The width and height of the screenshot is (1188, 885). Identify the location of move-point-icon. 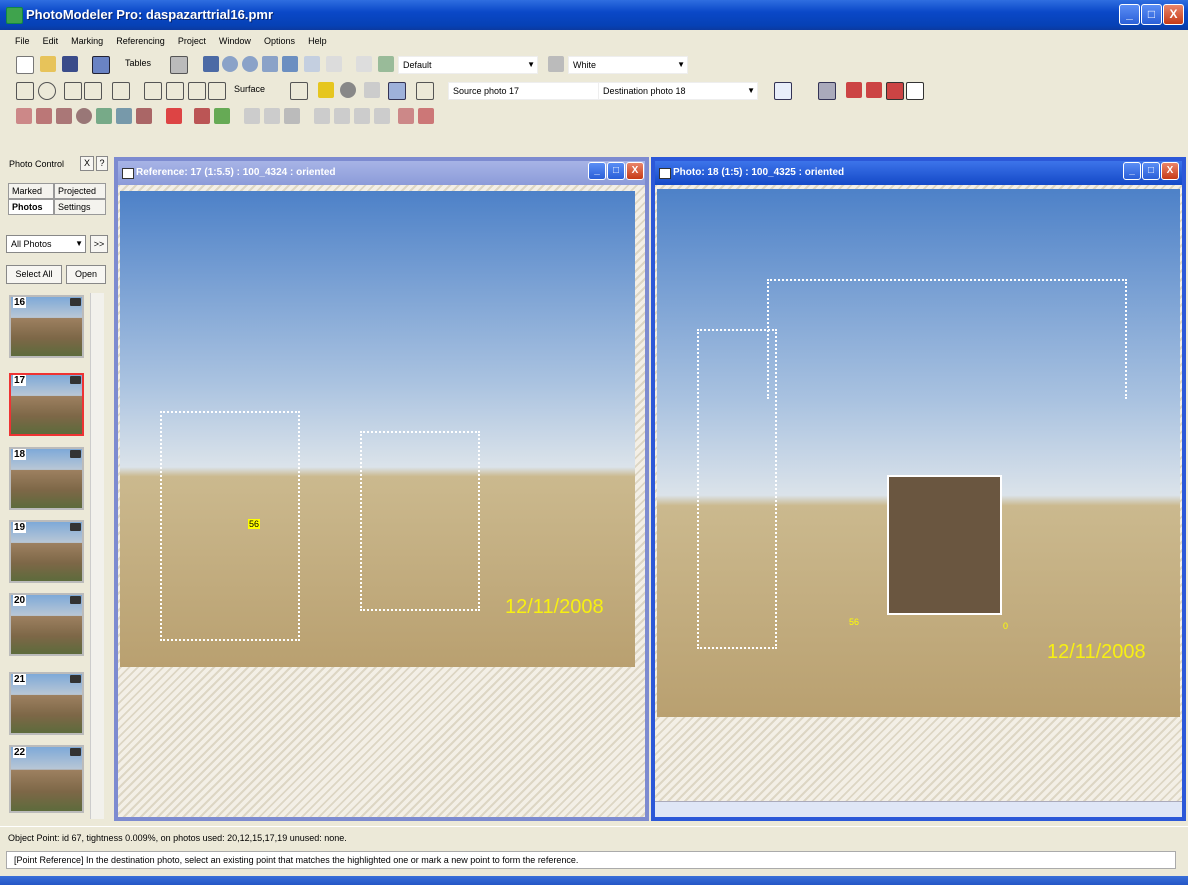
(93, 91).